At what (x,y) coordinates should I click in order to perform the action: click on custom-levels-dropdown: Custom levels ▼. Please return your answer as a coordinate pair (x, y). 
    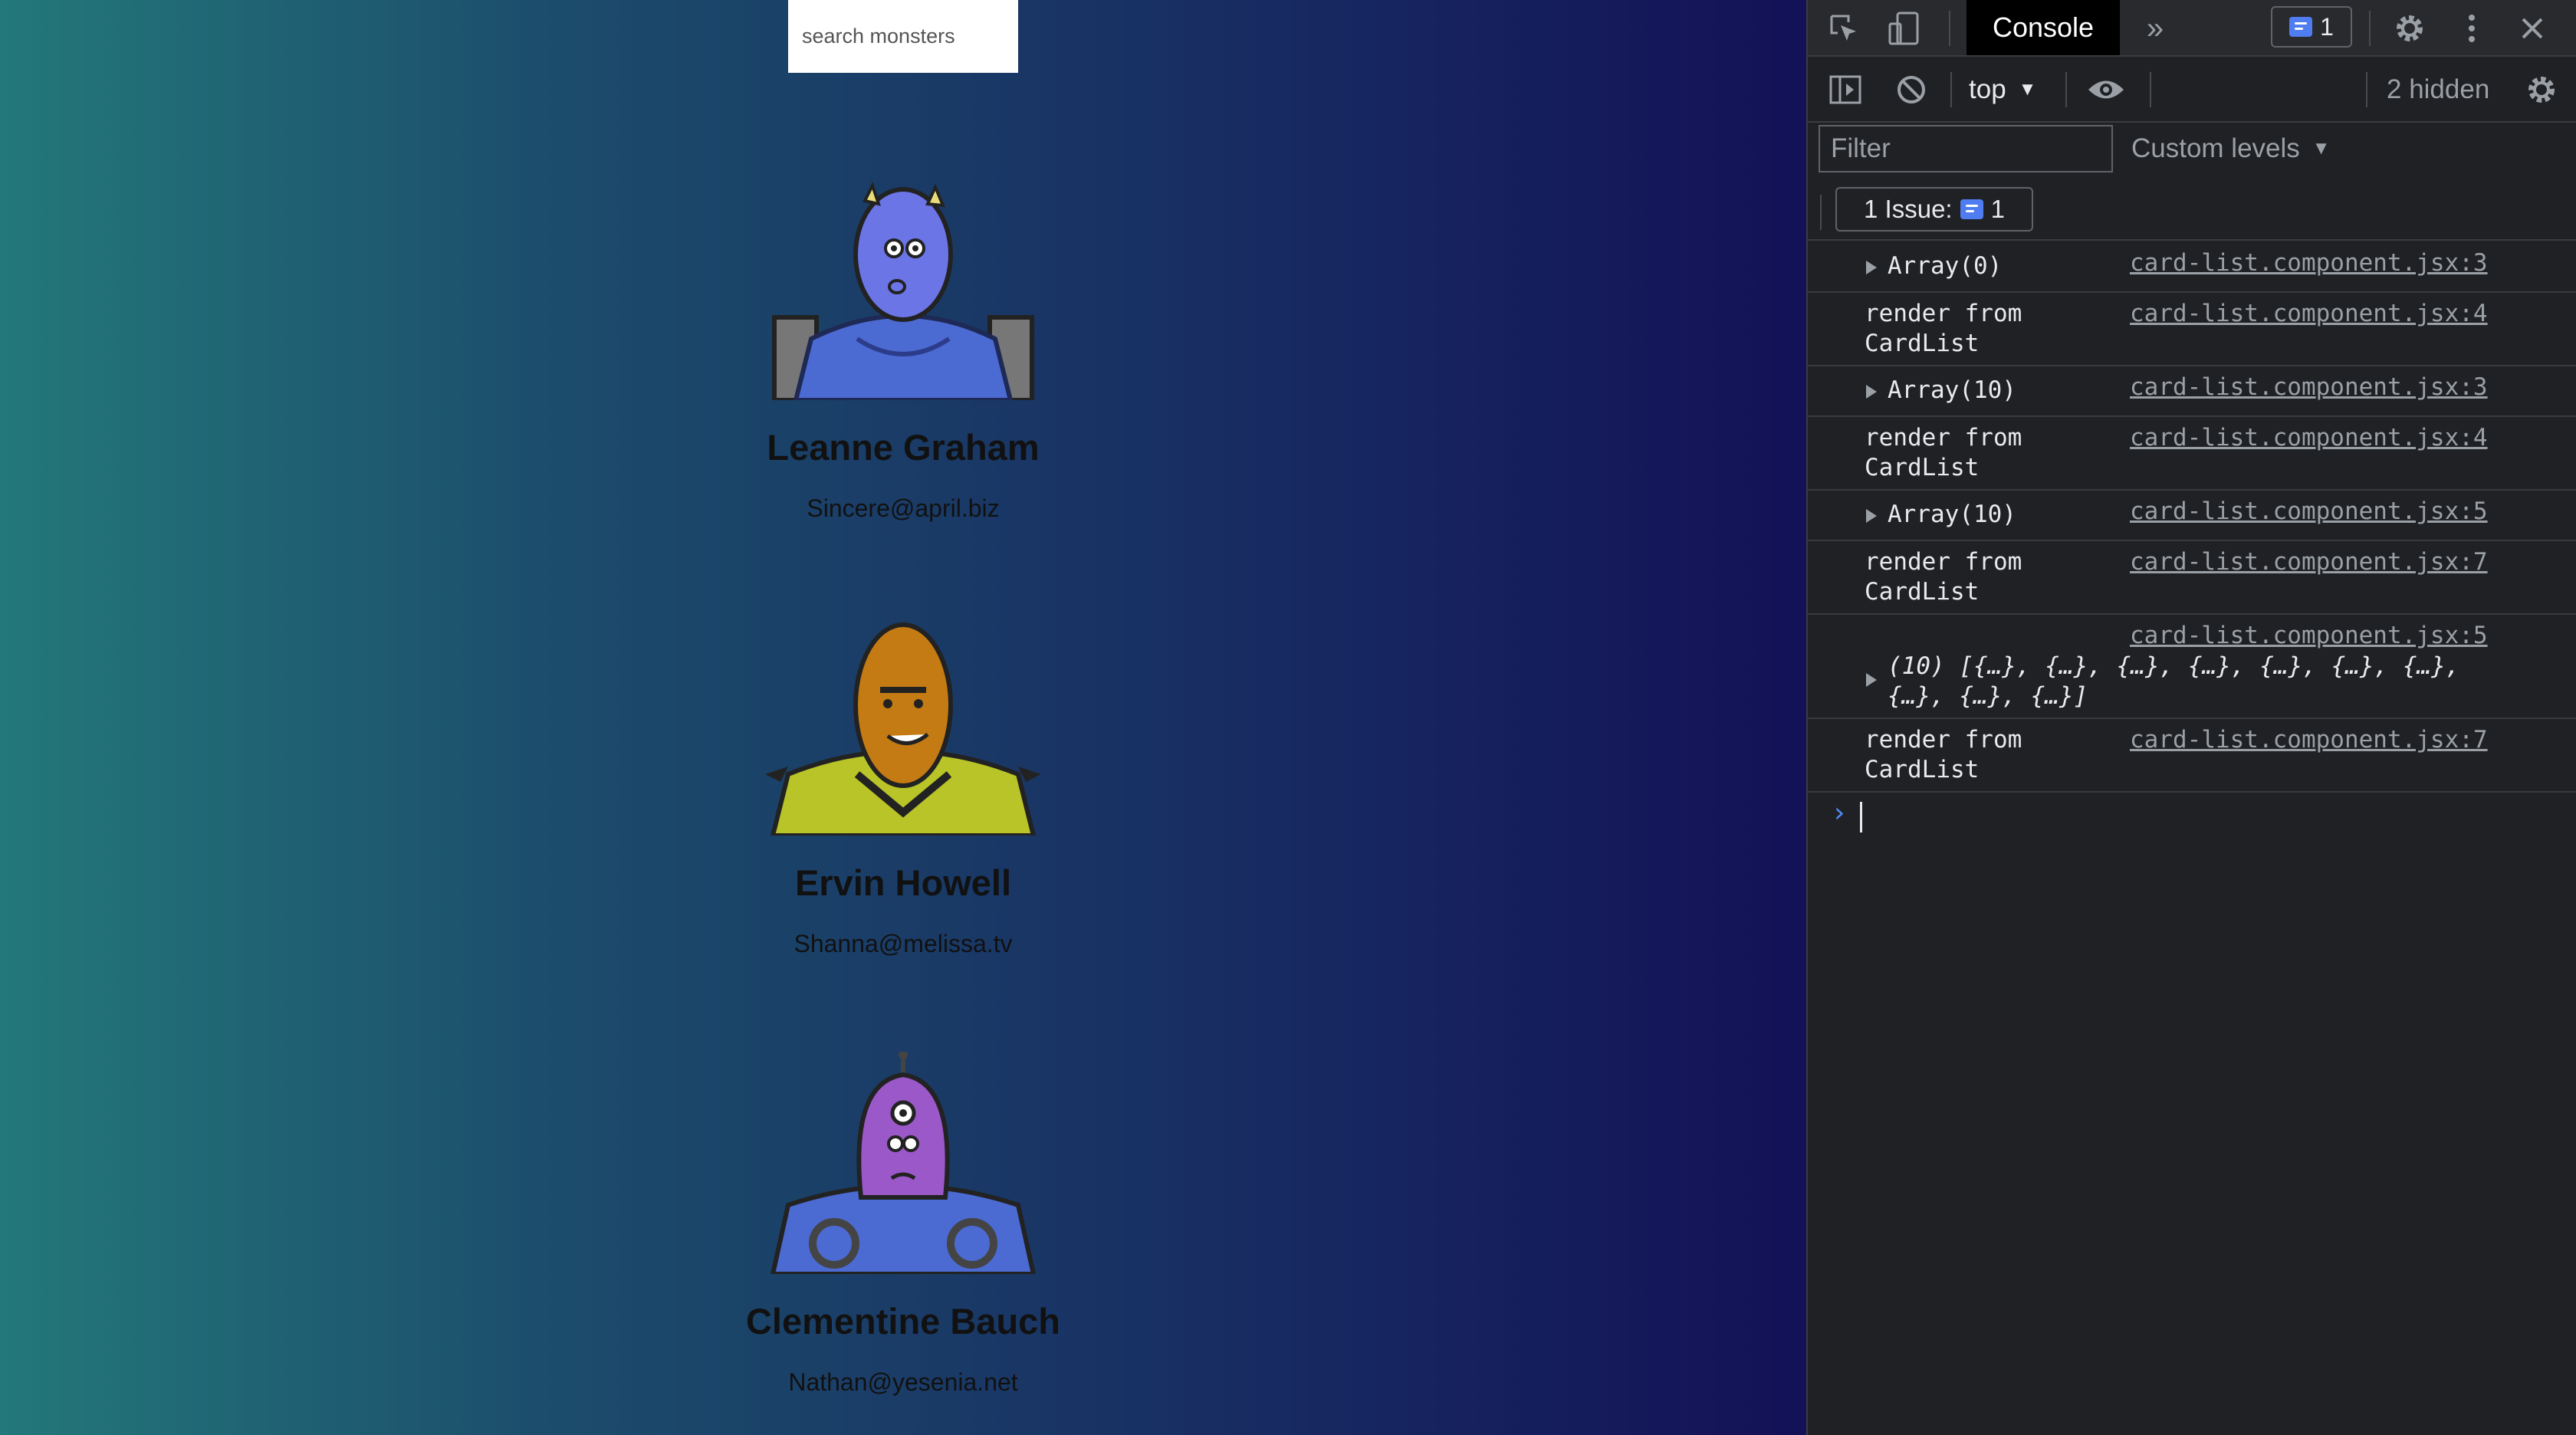
    Looking at the image, I should click on (2231, 148).